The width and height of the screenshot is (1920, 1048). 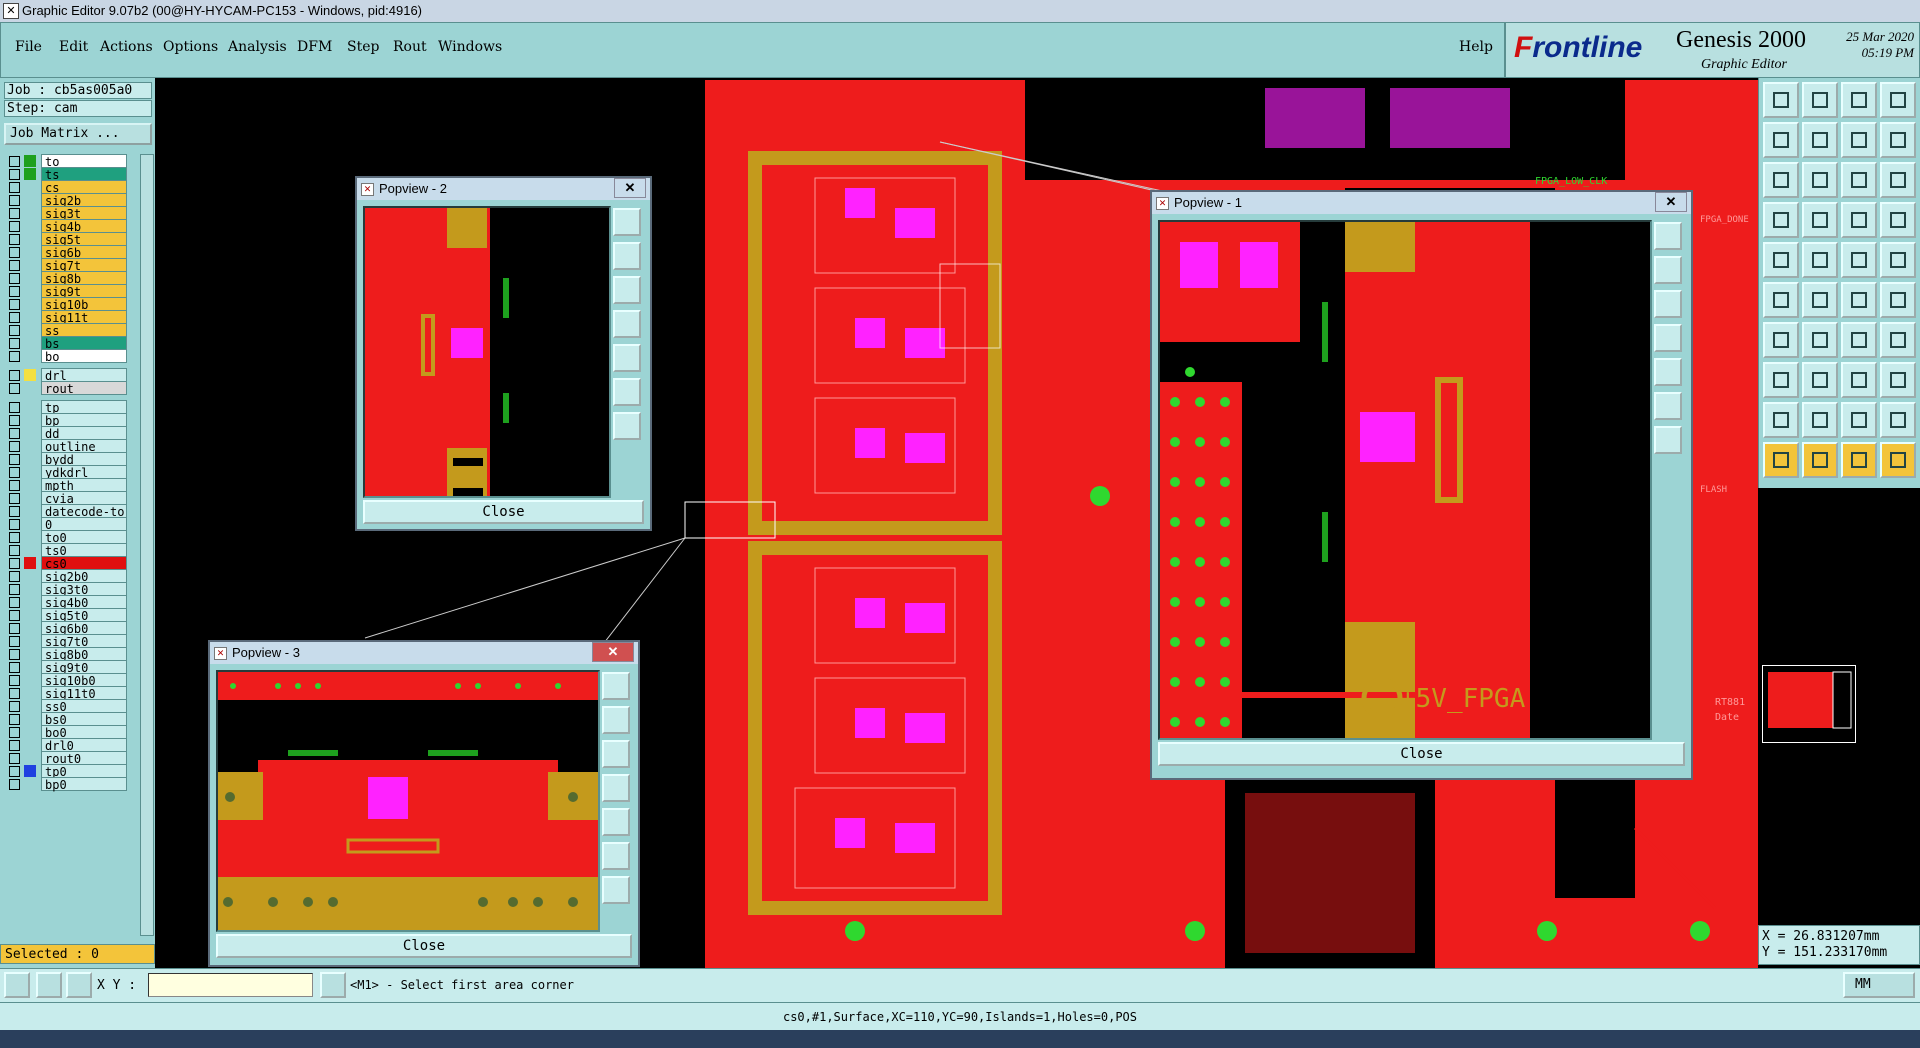 I want to click on popview-2-close-icon: ✕, so click(x=630, y=188).